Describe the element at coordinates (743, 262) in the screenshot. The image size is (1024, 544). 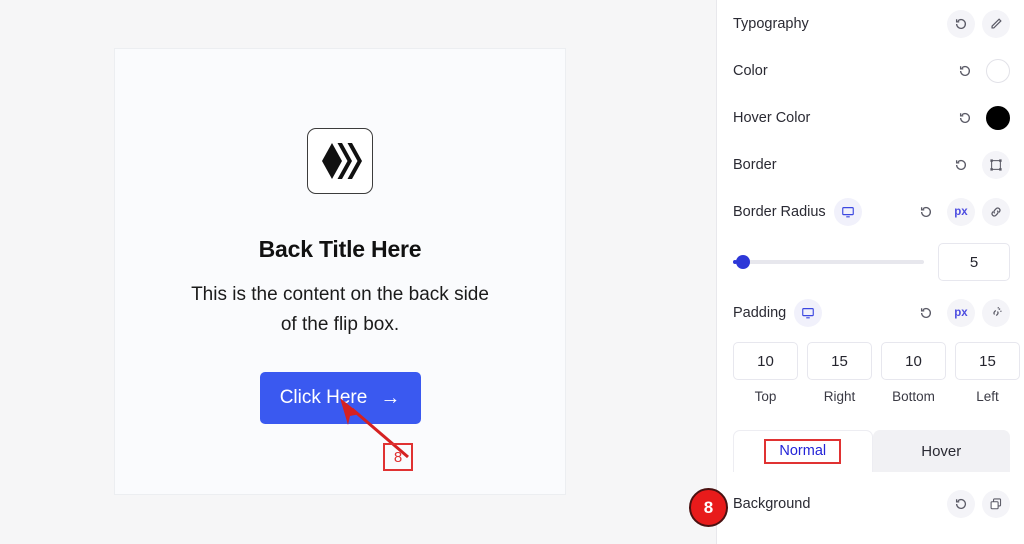
I see `slider-thumb` at that location.